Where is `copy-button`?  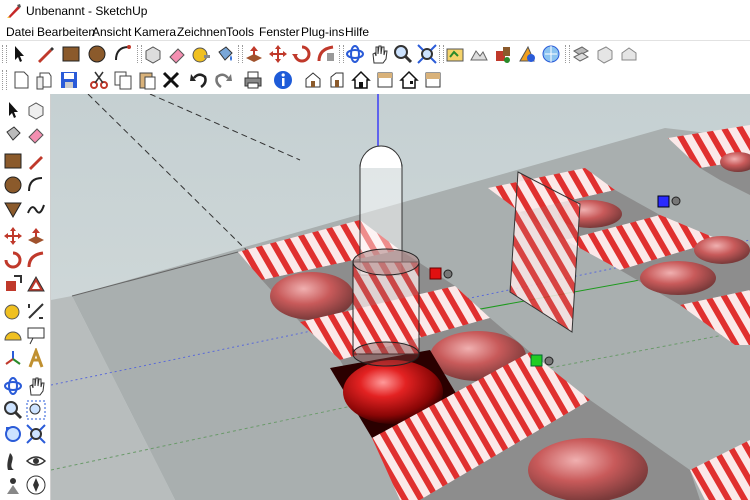
copy-button is located at coordinates (123, 80).